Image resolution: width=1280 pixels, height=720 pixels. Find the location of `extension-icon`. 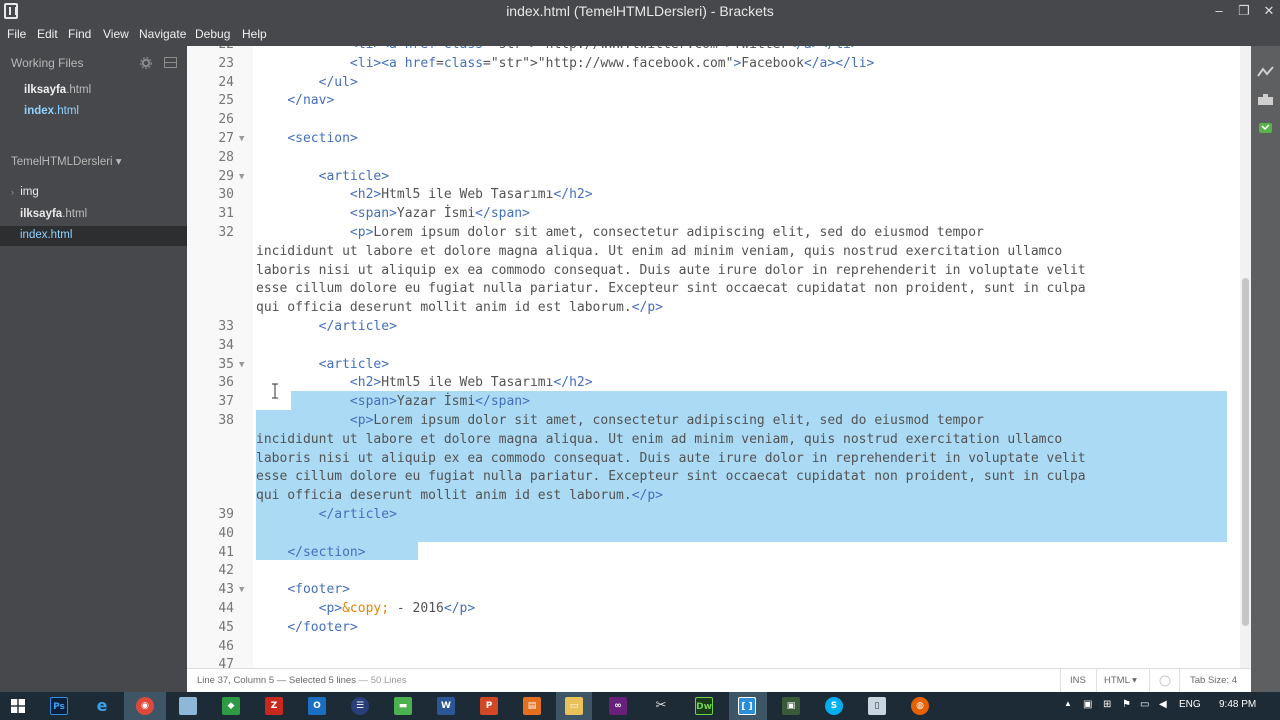

extension-icon is located at coordinates (1265, 128).